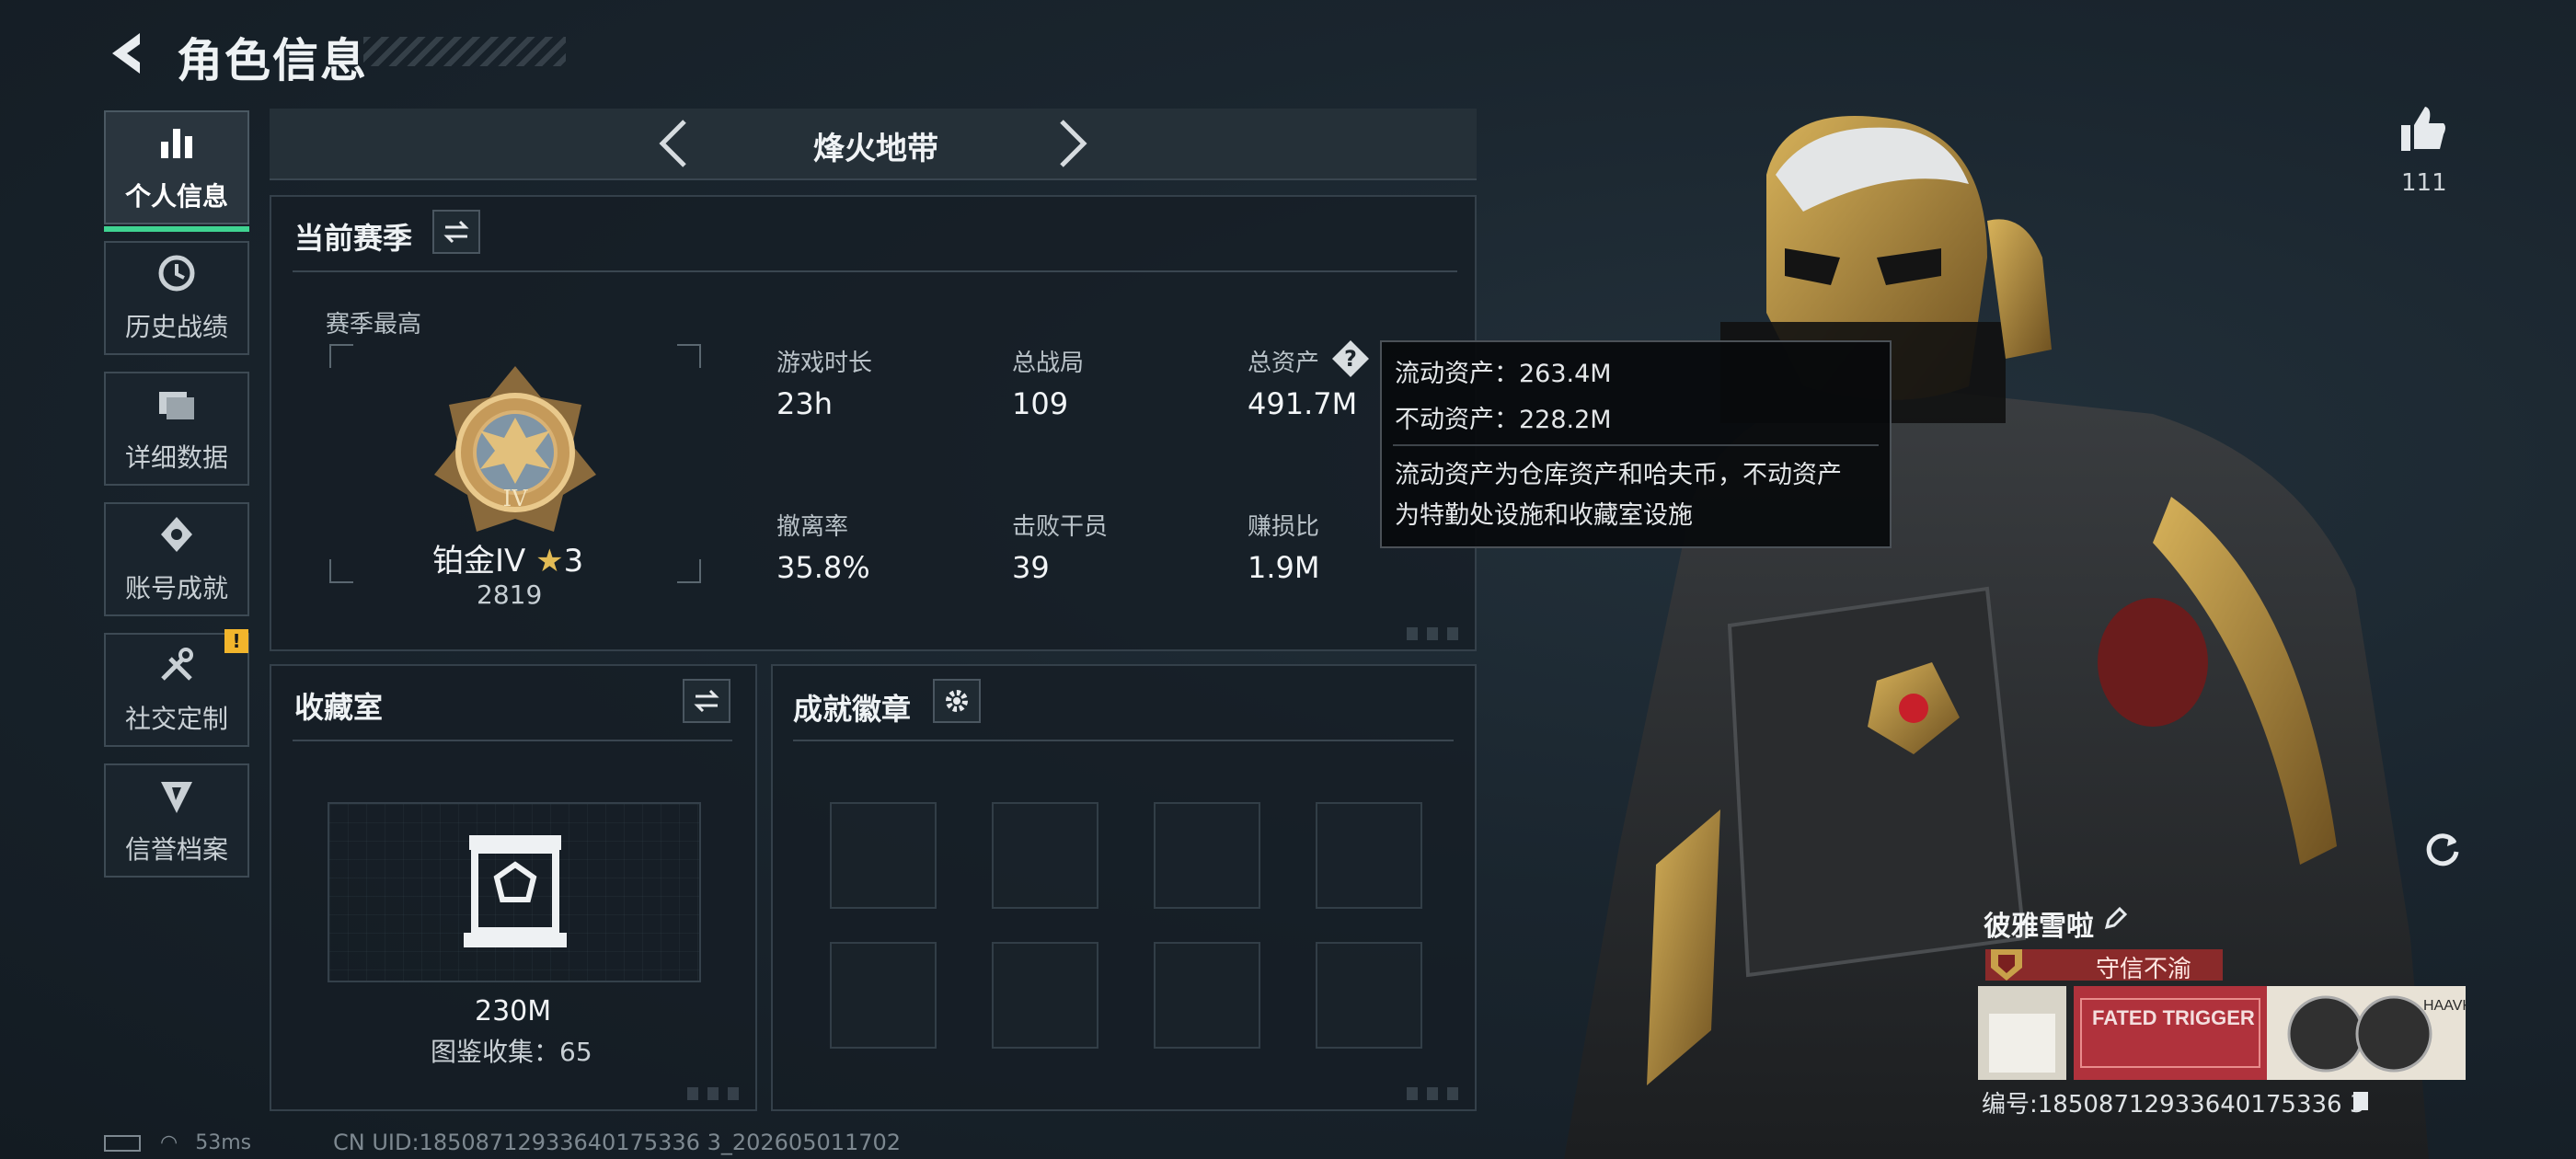  I want to click on stat-label: 击败干员, so click(1060, 527).